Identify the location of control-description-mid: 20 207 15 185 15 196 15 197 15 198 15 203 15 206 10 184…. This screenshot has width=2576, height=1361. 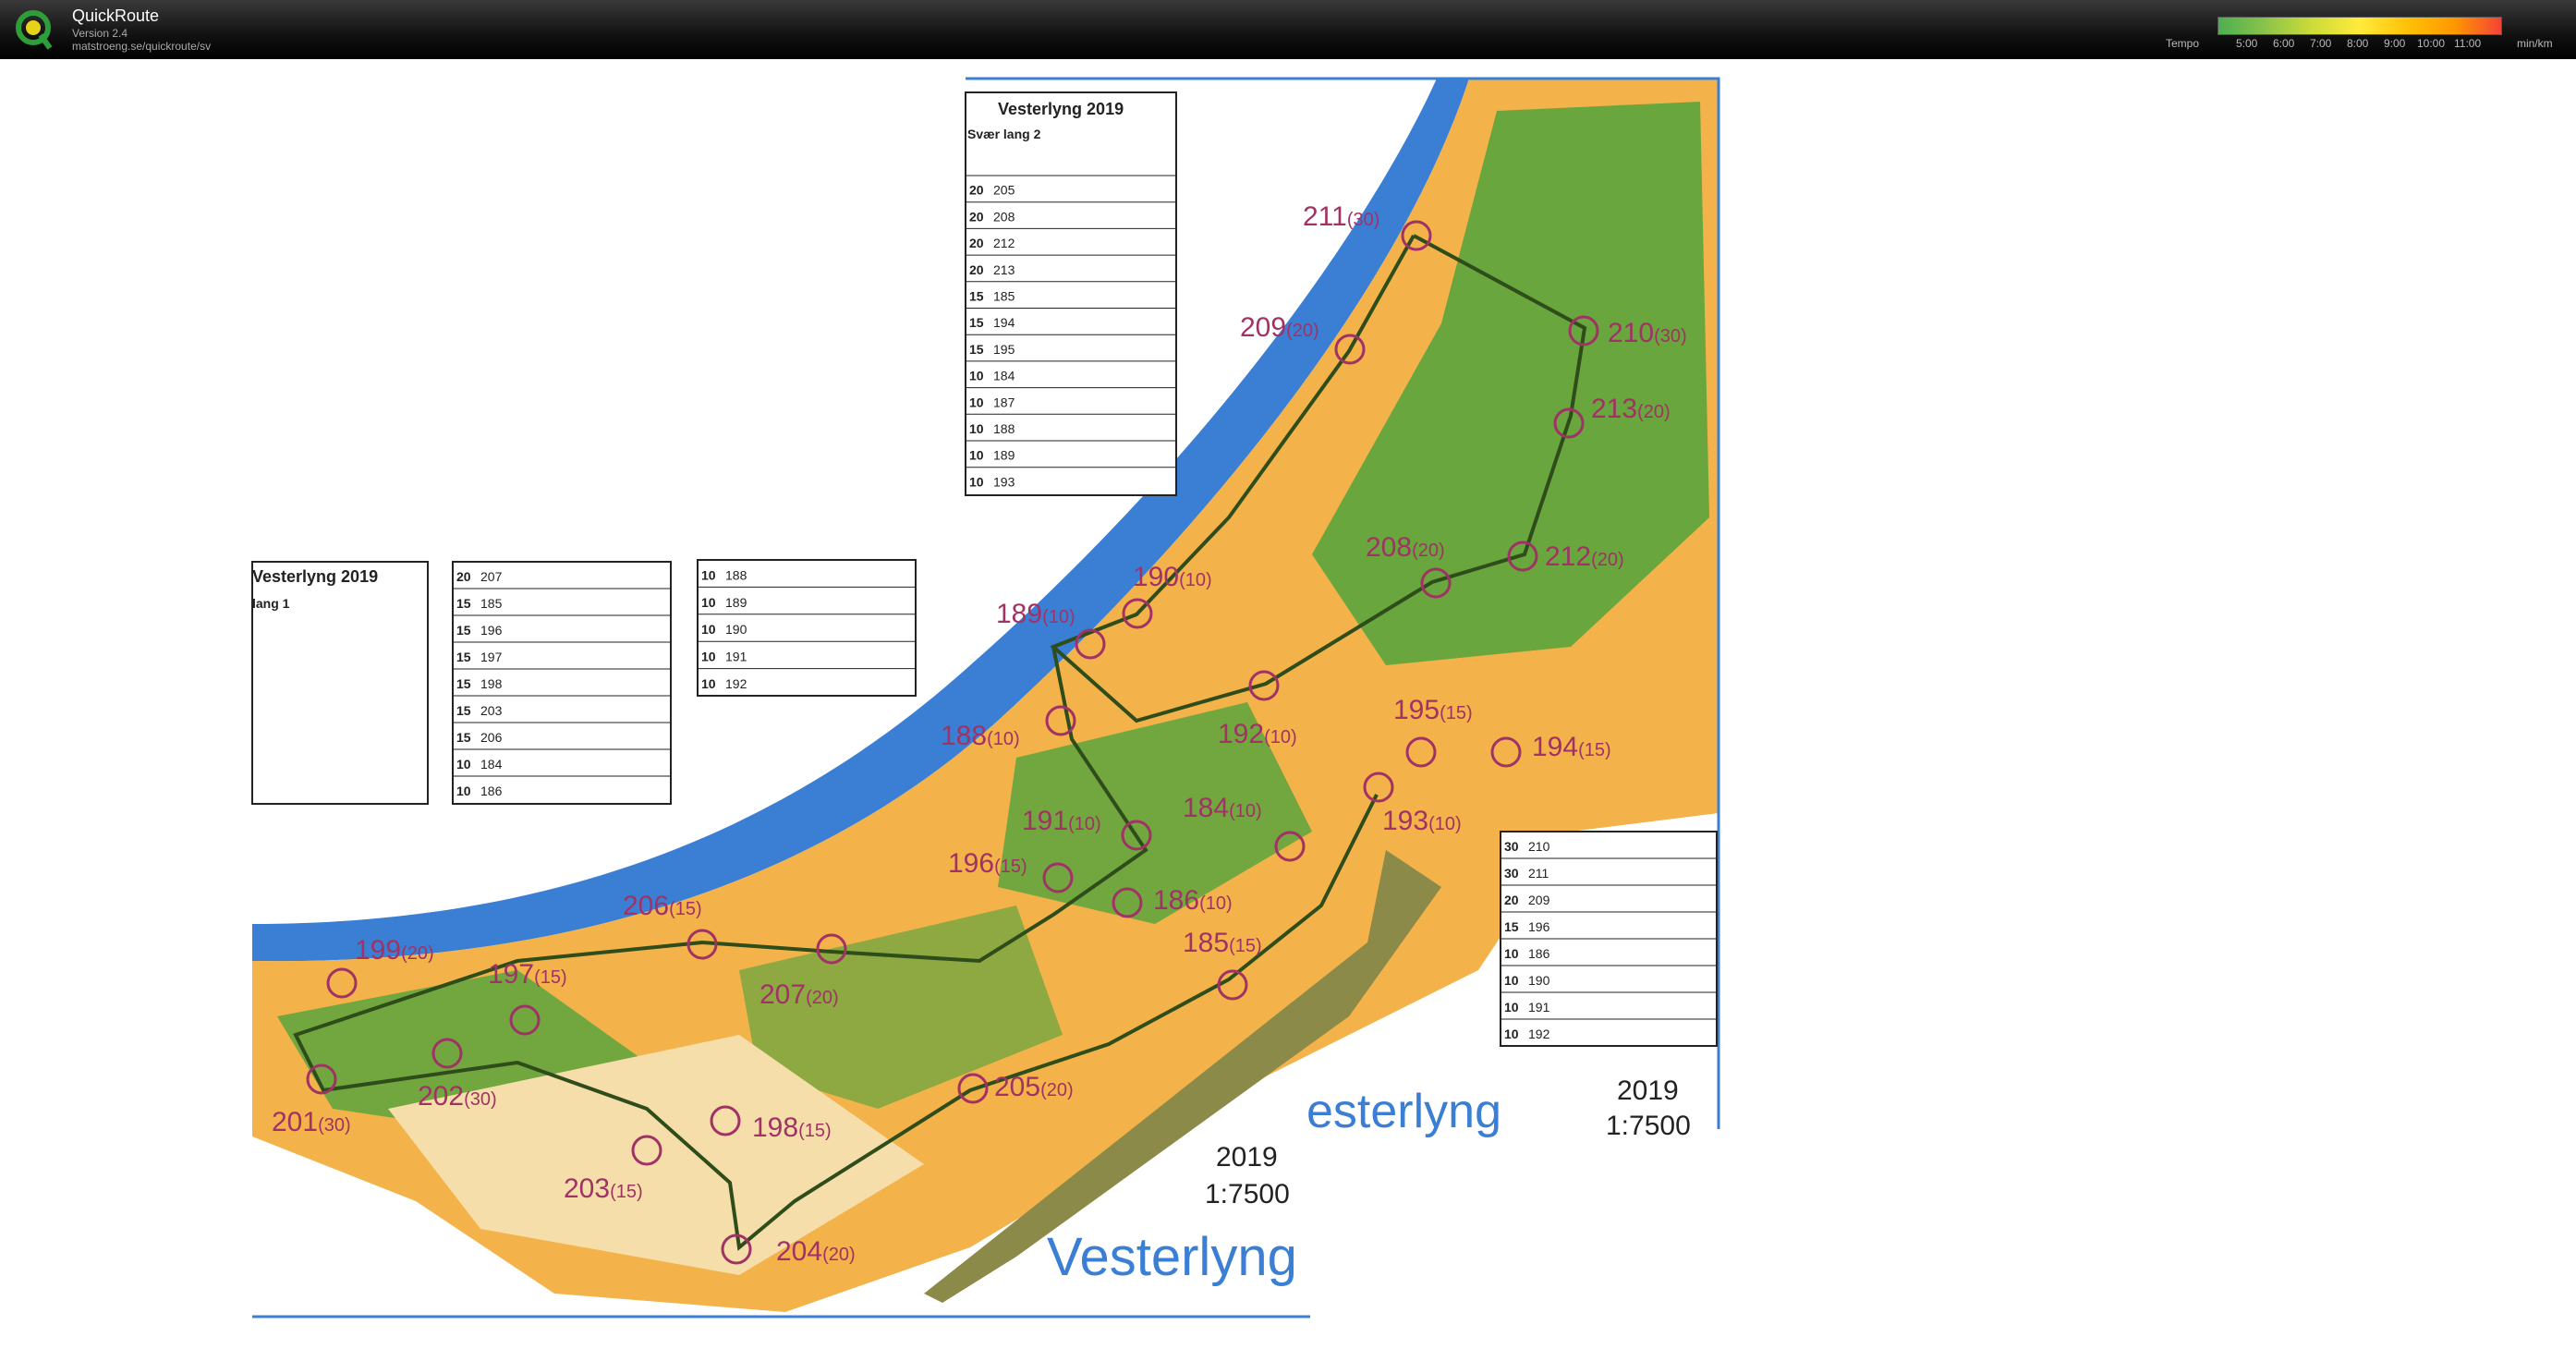
(562, 683).